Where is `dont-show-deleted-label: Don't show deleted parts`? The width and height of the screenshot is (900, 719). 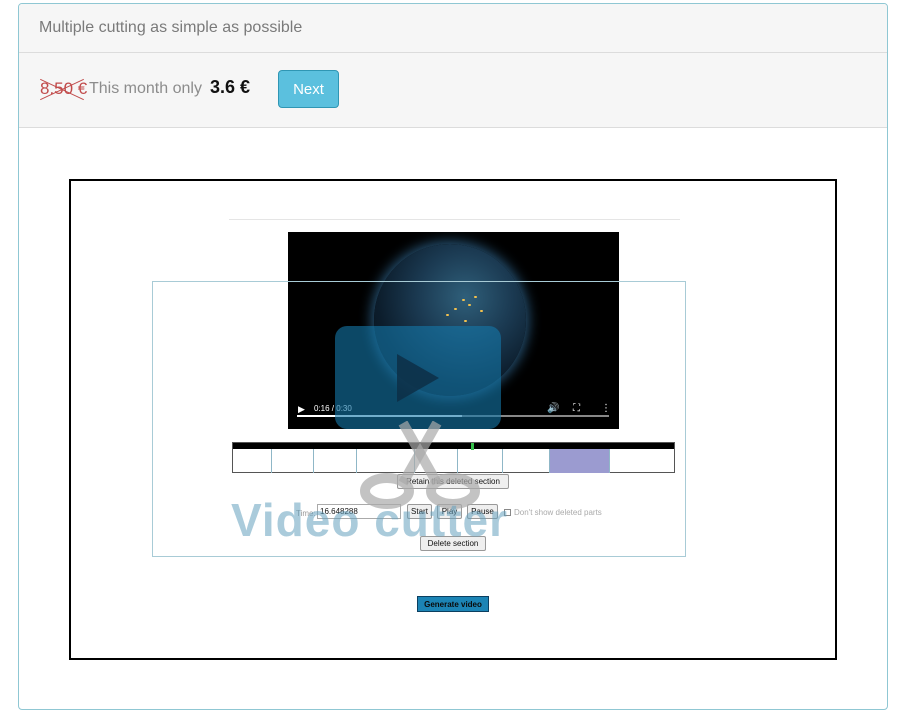
dont-show-deleted-label: Don't show deleted parts is located at coordinates (558, 512).